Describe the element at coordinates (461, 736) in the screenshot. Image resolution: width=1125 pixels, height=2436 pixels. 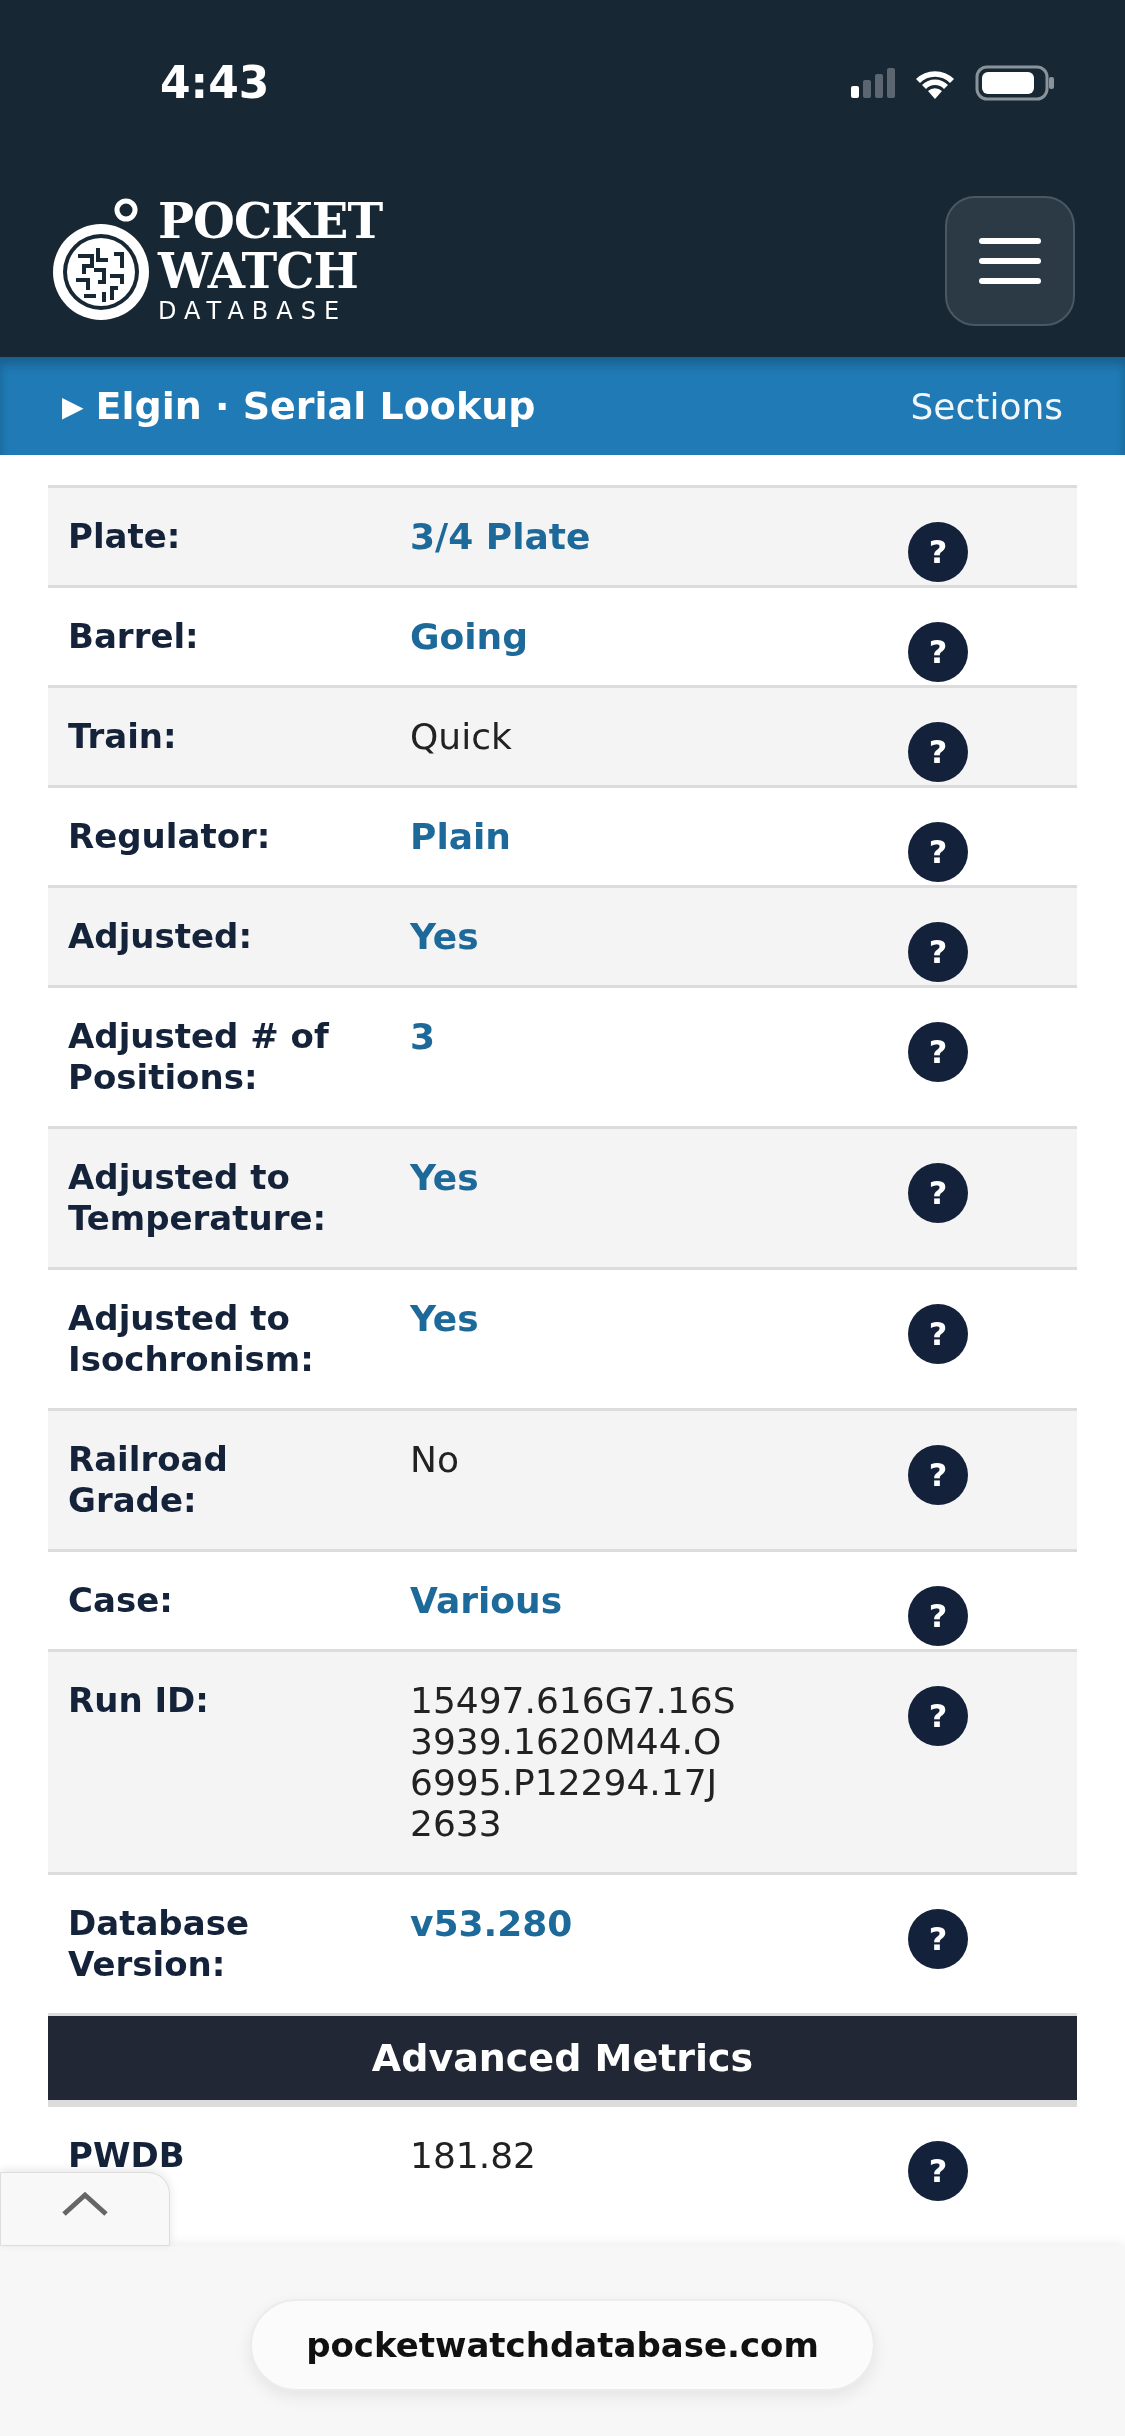
I see `row-value: Quick` at that location.